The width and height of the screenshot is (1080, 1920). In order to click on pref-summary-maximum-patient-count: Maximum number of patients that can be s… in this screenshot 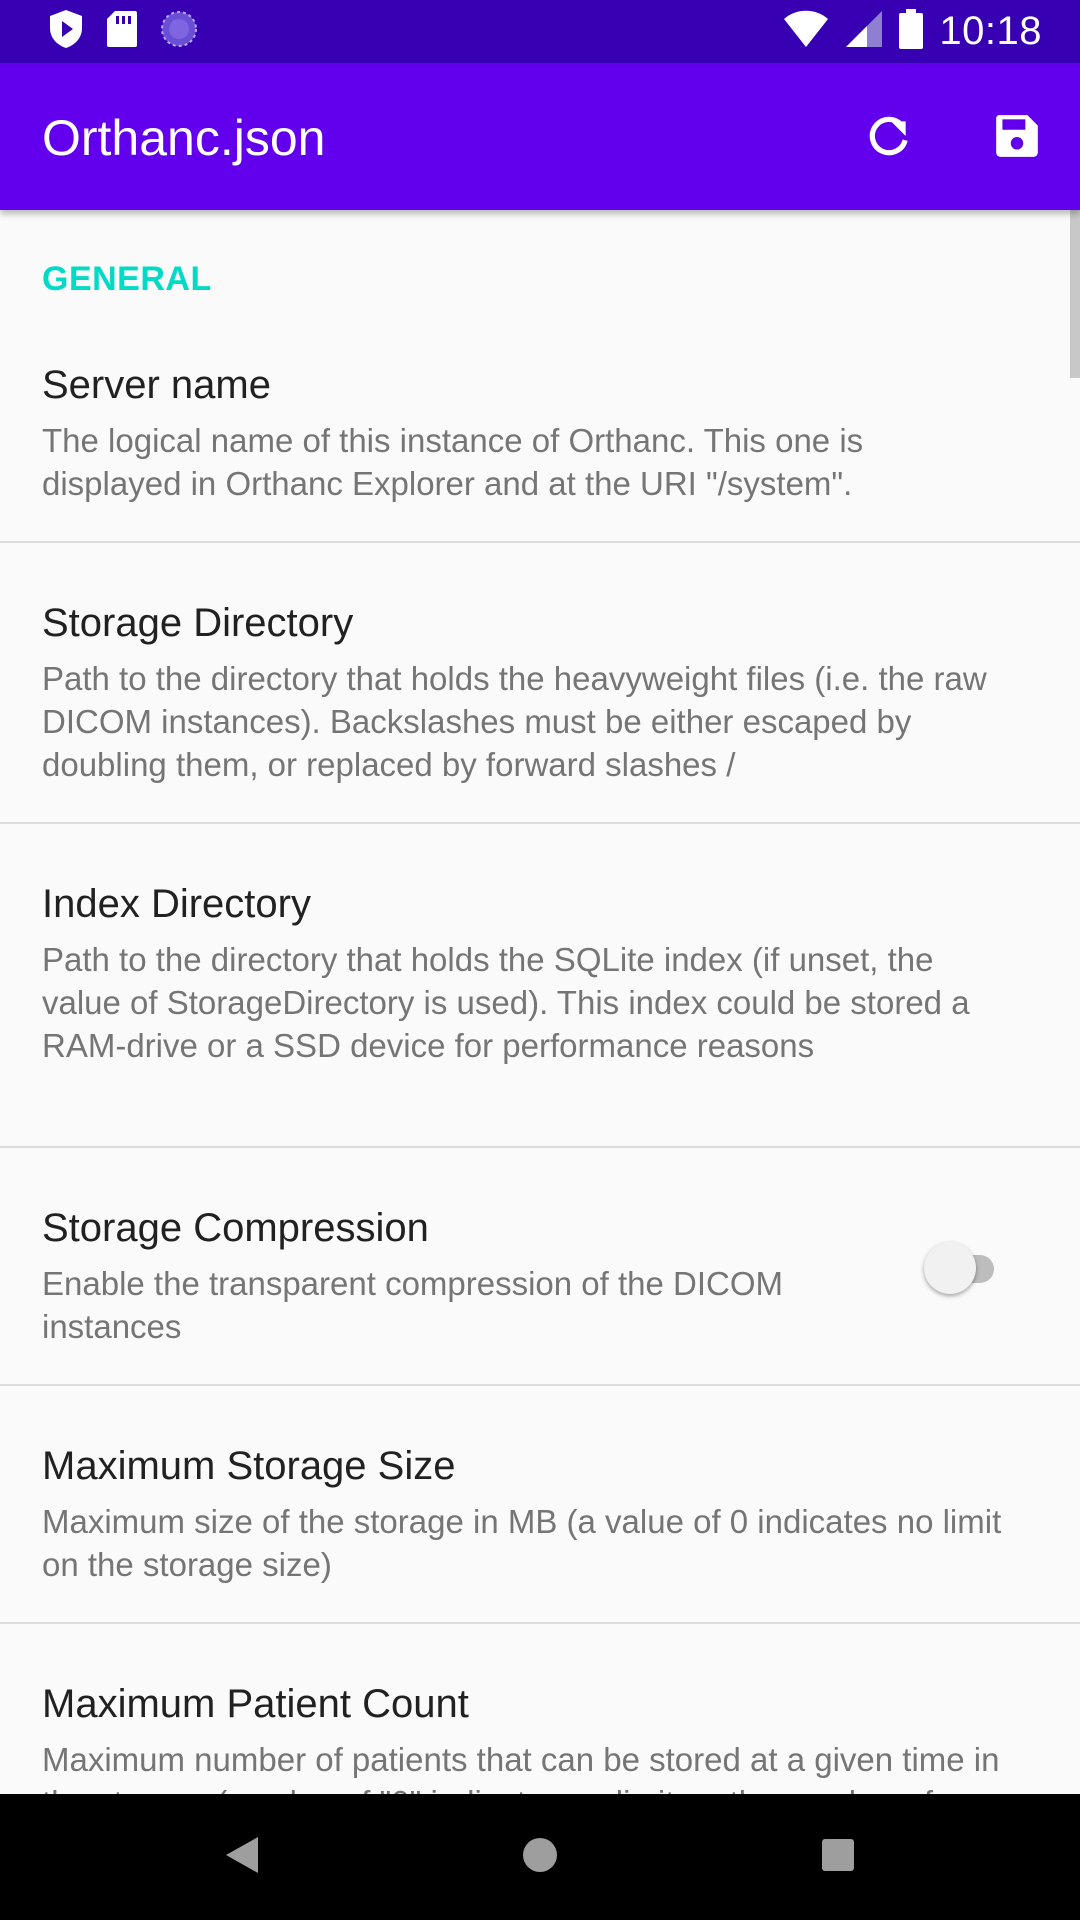, I will do `click(521, 1767)`.